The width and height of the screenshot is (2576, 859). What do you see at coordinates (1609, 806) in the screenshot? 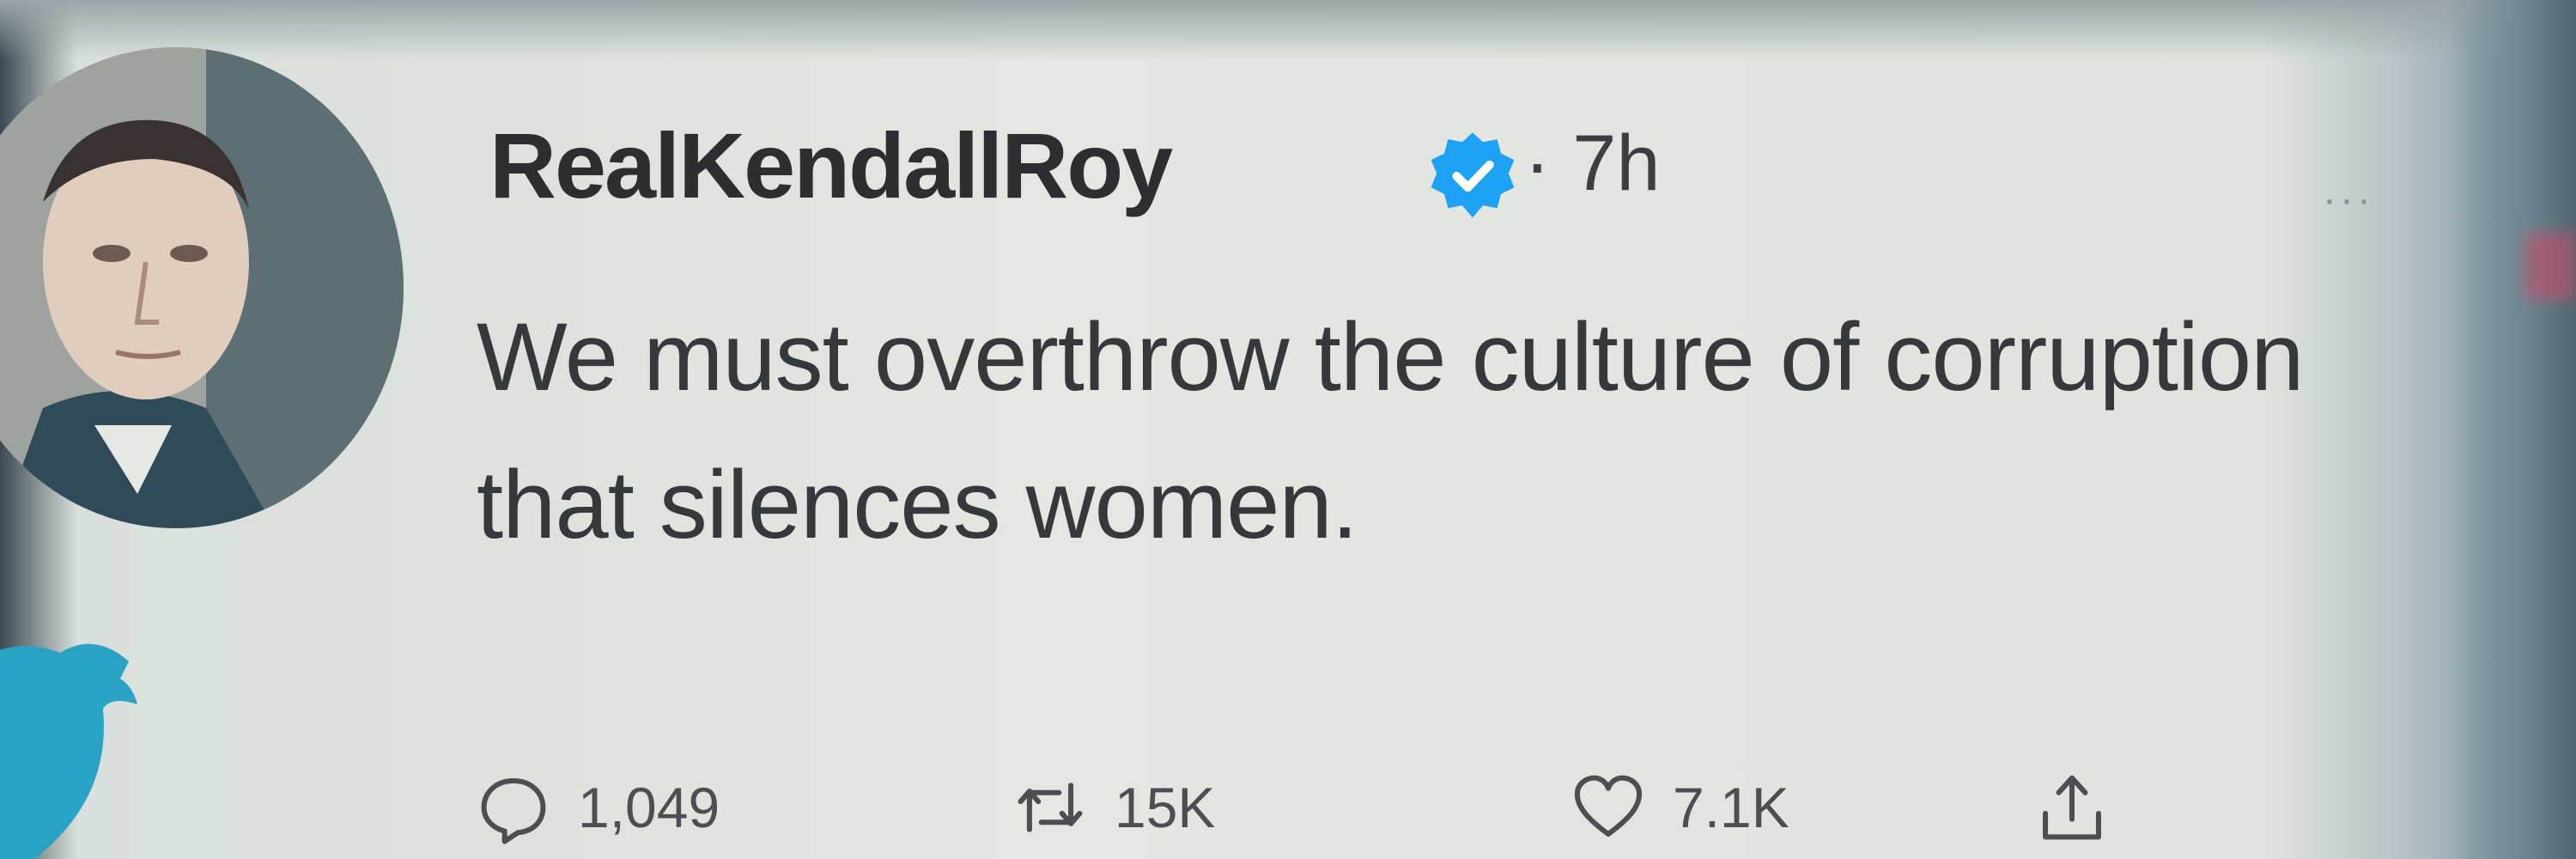
I see `heart-icon` at bounding box center [1609, 806].